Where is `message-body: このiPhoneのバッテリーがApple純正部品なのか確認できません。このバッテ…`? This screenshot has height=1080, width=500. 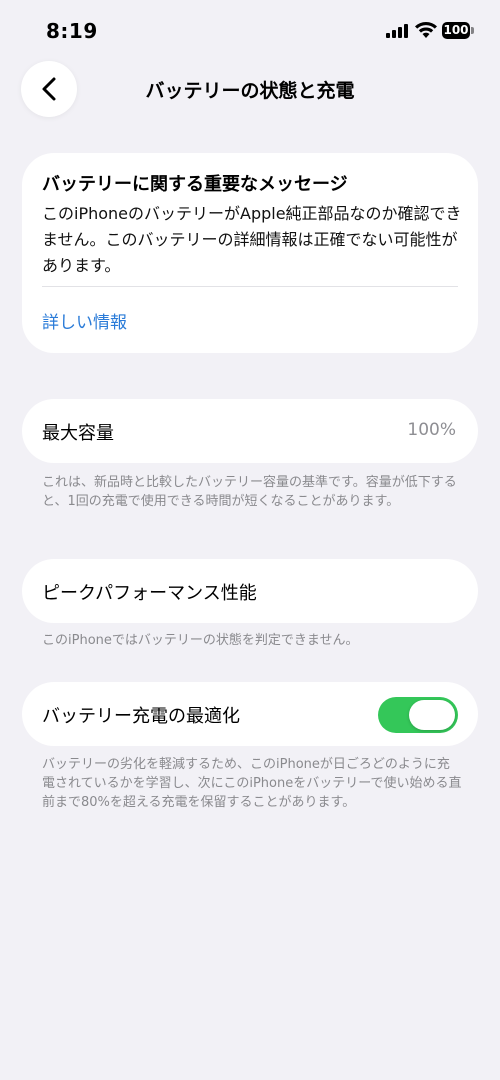 message-body: このiPhoneのバッテリーがApple純正部品なのか確認できません。このバッテ… is located at coordinates (252, 239).